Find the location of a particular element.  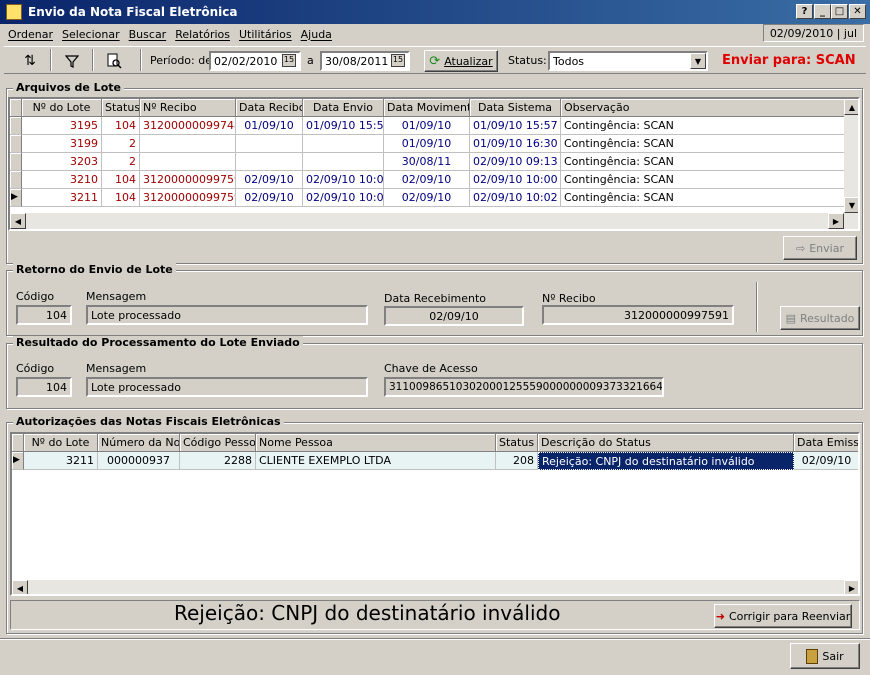

table-cell: 3210 is located at coordinates (62, 180).